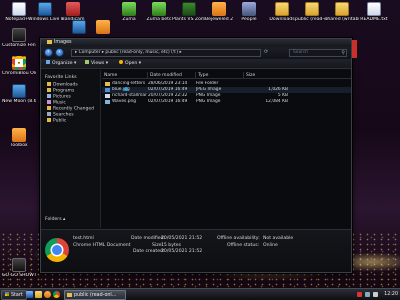  I want to click on pictures-icon, so click(49, 96).